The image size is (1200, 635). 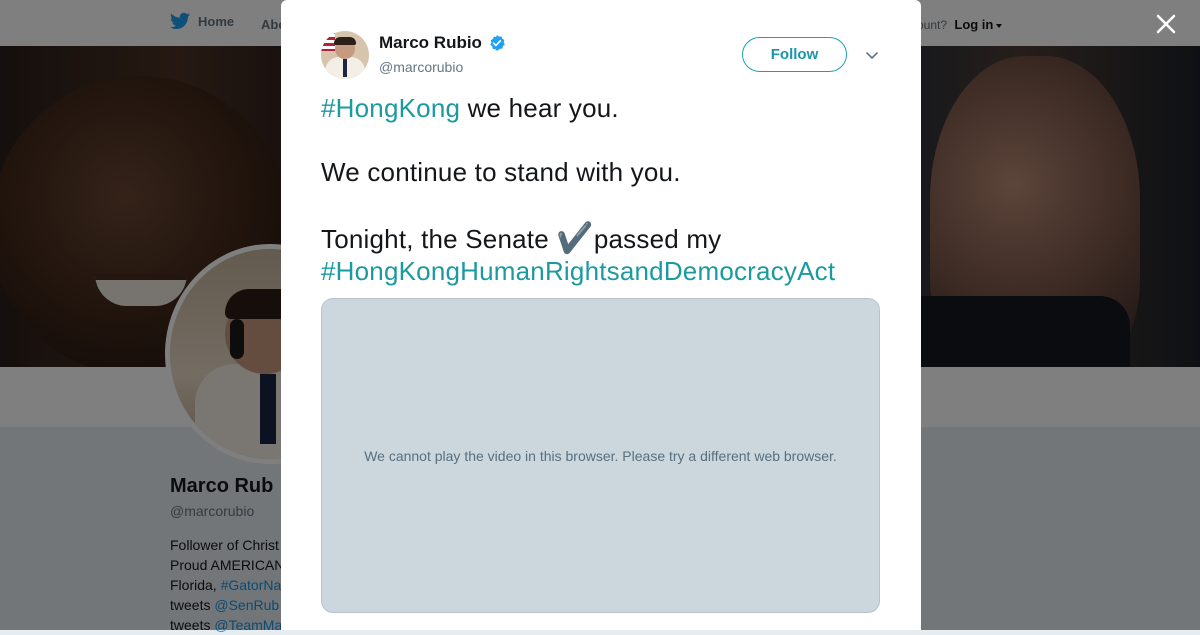 What do you see at coordinates (575, 238) in the screenshot?
I see `check-mark-icon: ✔️` at bounding box center [575, 238].